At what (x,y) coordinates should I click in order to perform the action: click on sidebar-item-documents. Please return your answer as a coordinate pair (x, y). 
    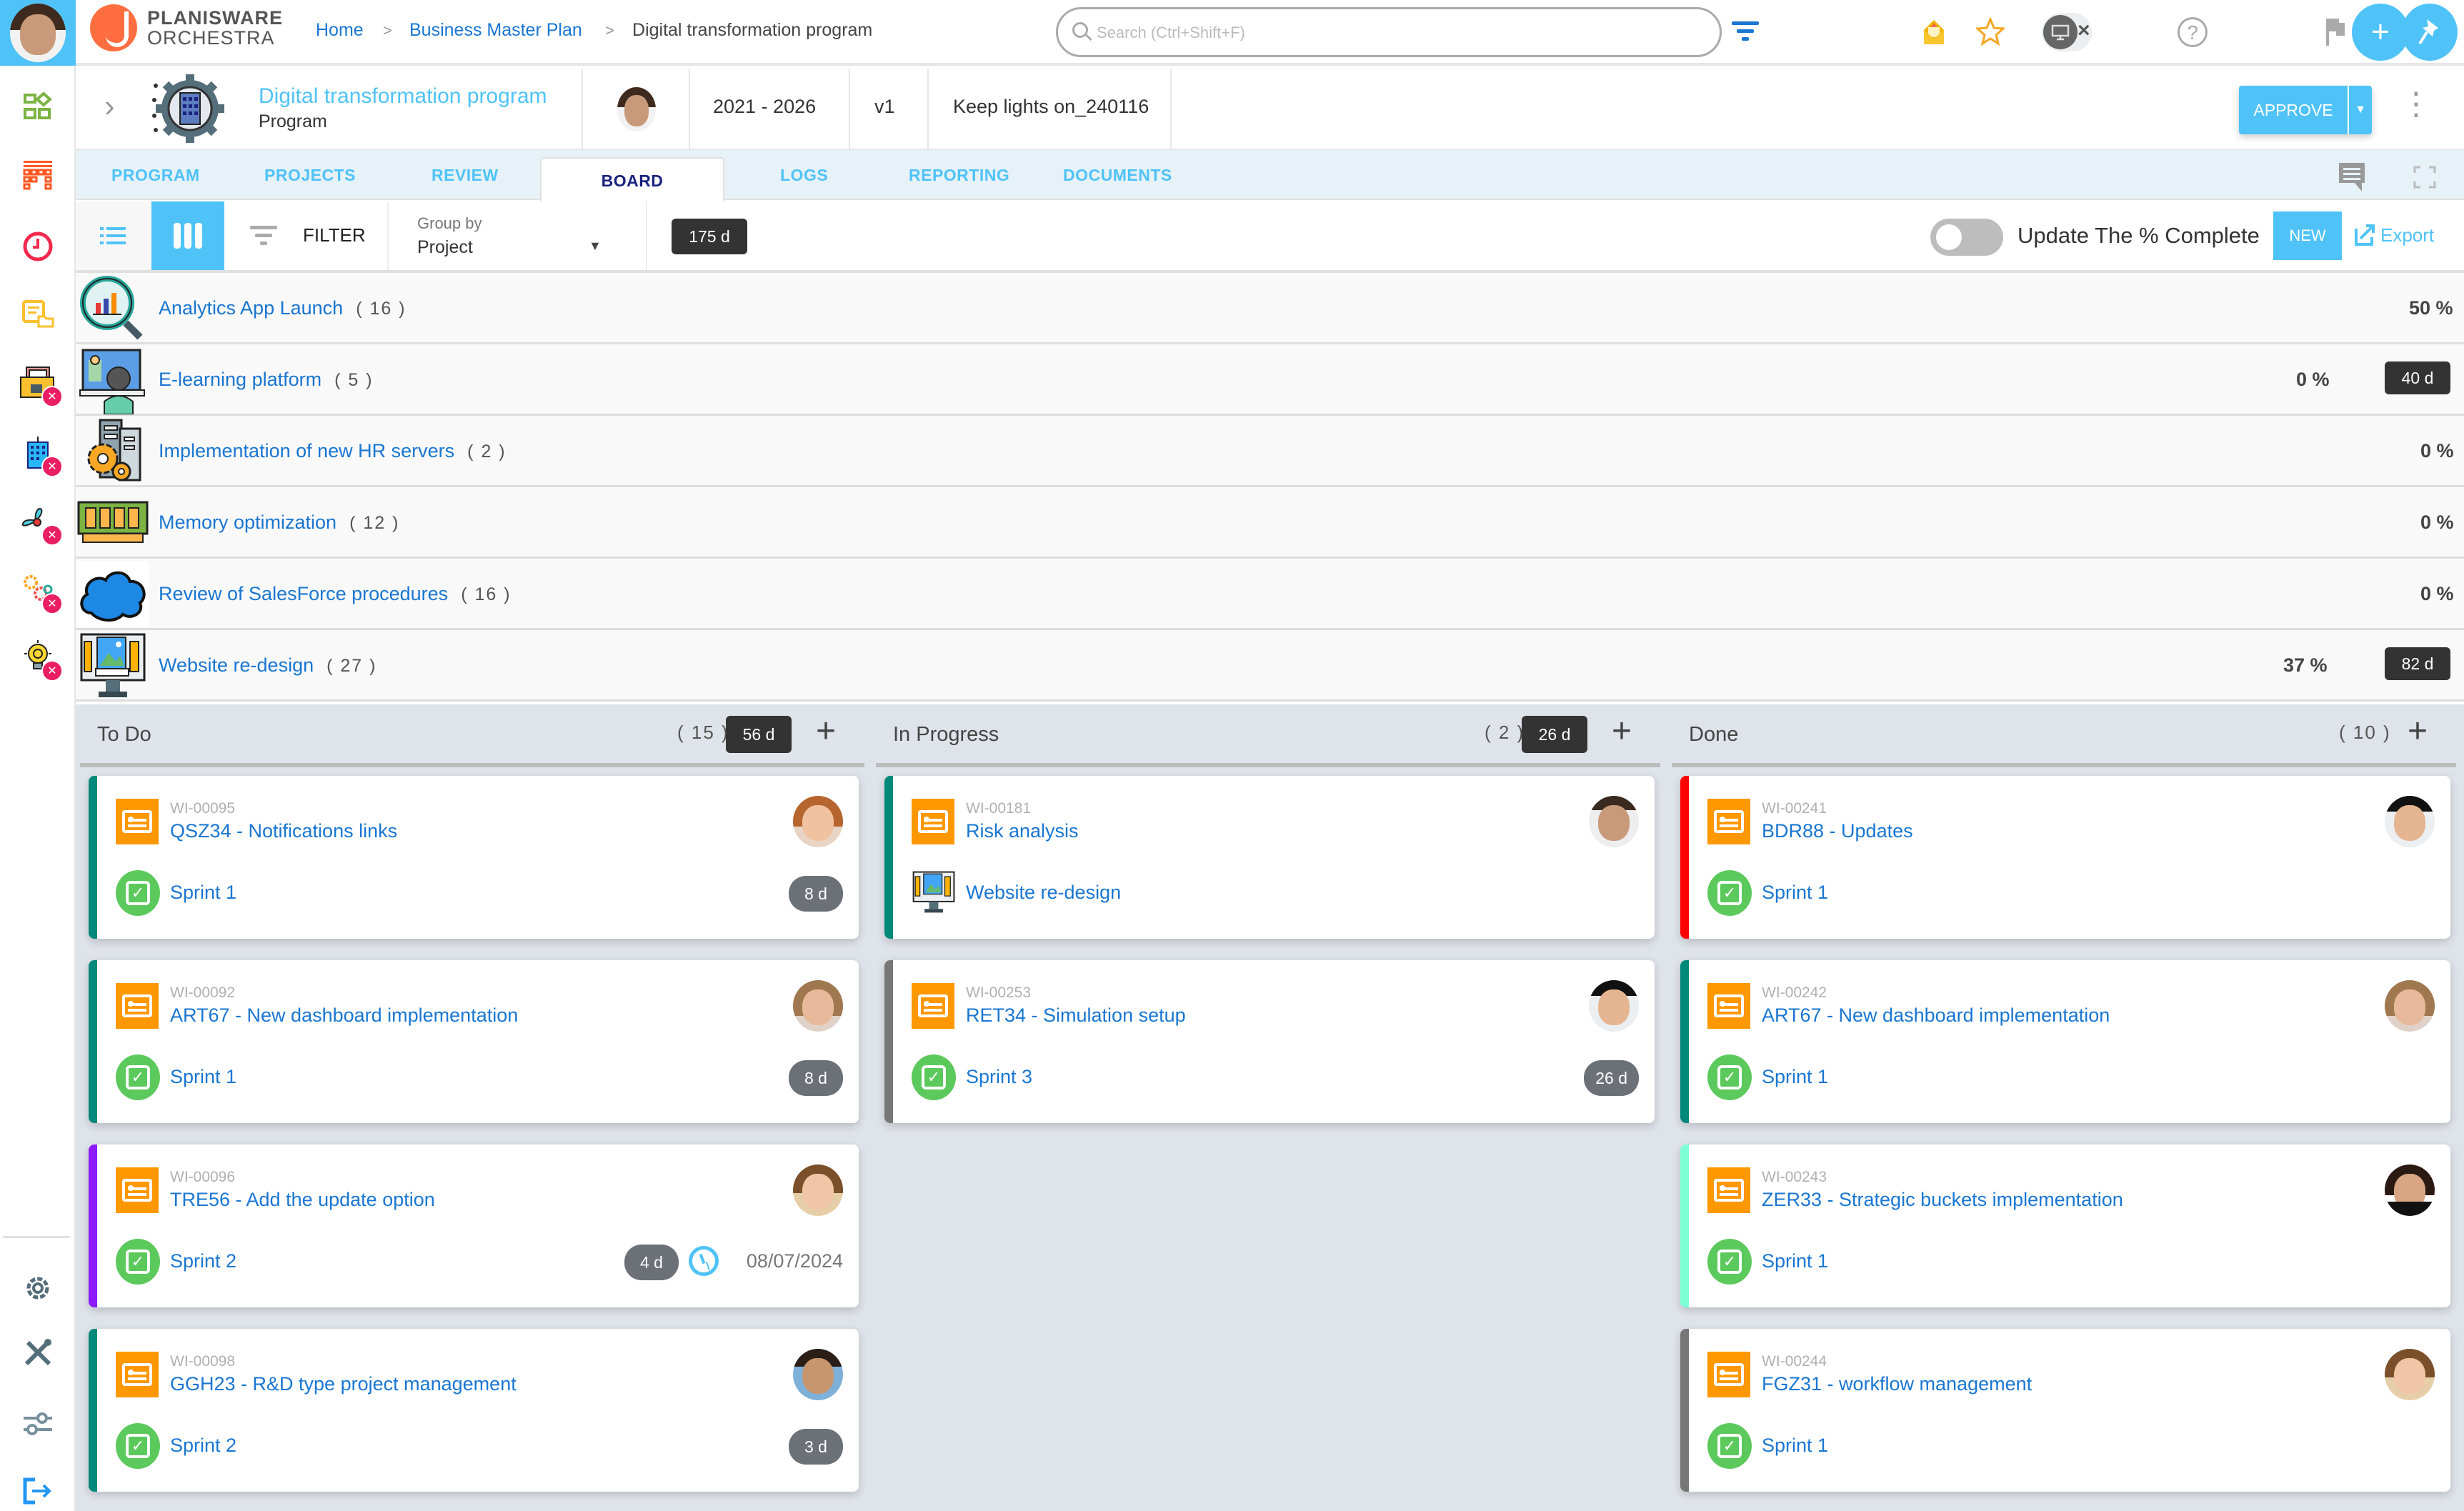
    Looking at the image, I should click on (38, 313).